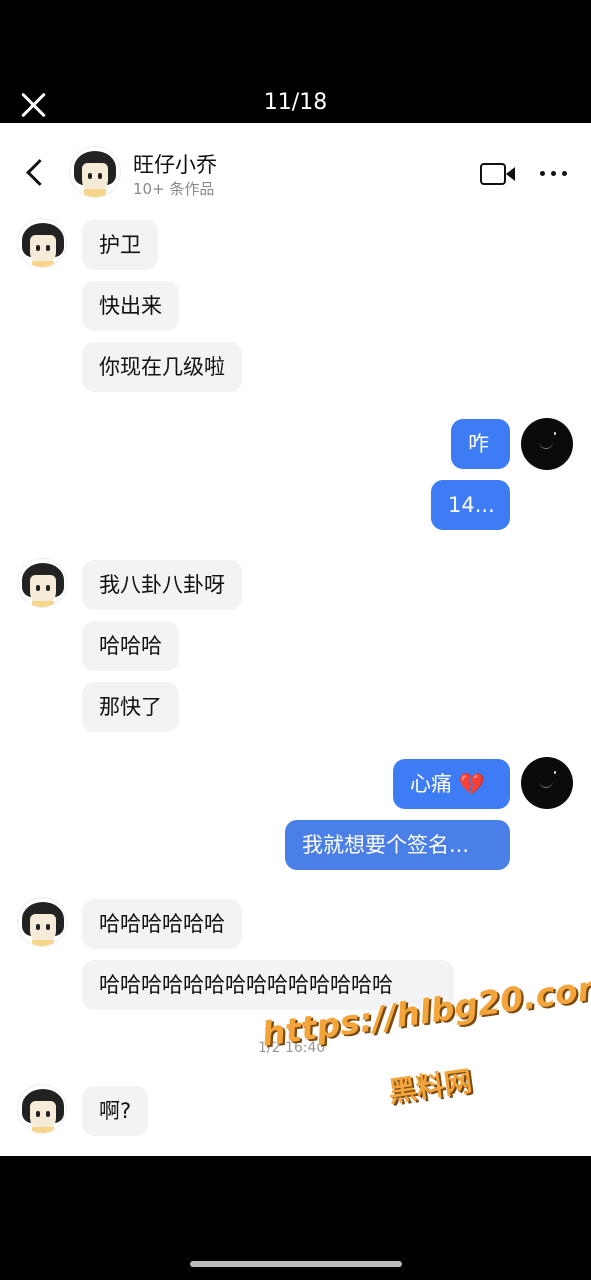 The width and height of the screenshot is (591, 1280). Describe the element at coordinates (115, 1111) in the screenshot. I see `incoming-message: 啊?` at that location.